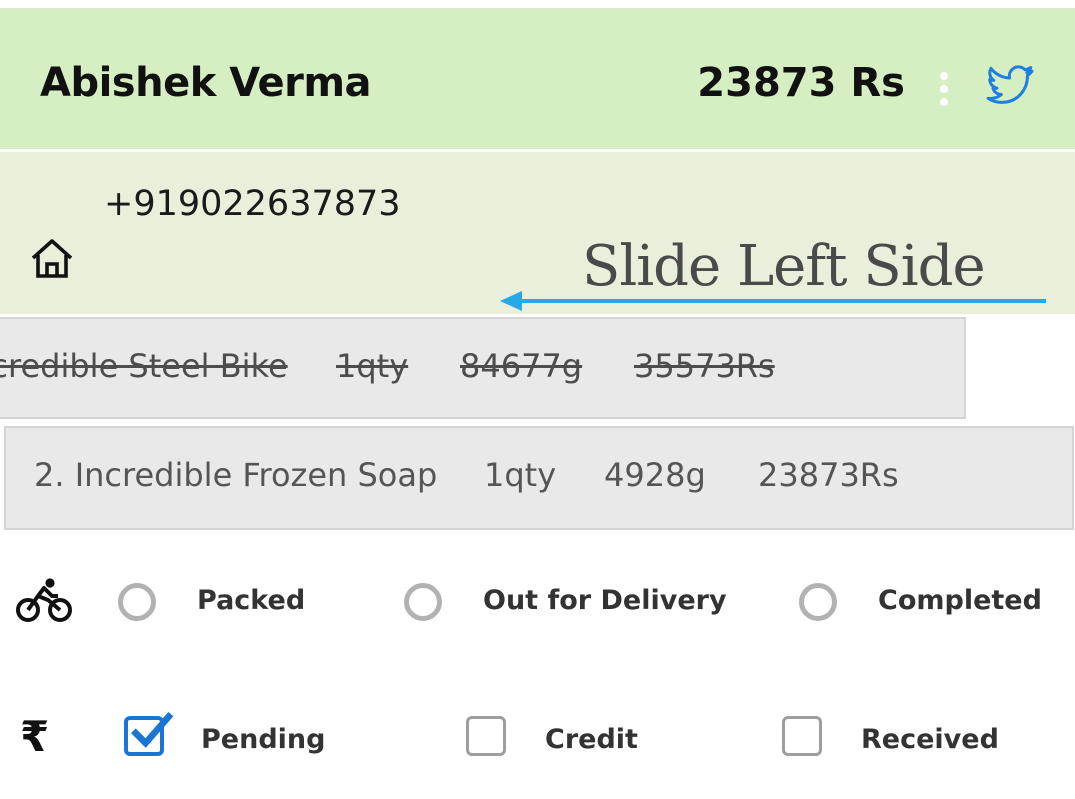 This screenshot has height=799, width=1075. I want to click on received-checkbox, so click(802, 736).